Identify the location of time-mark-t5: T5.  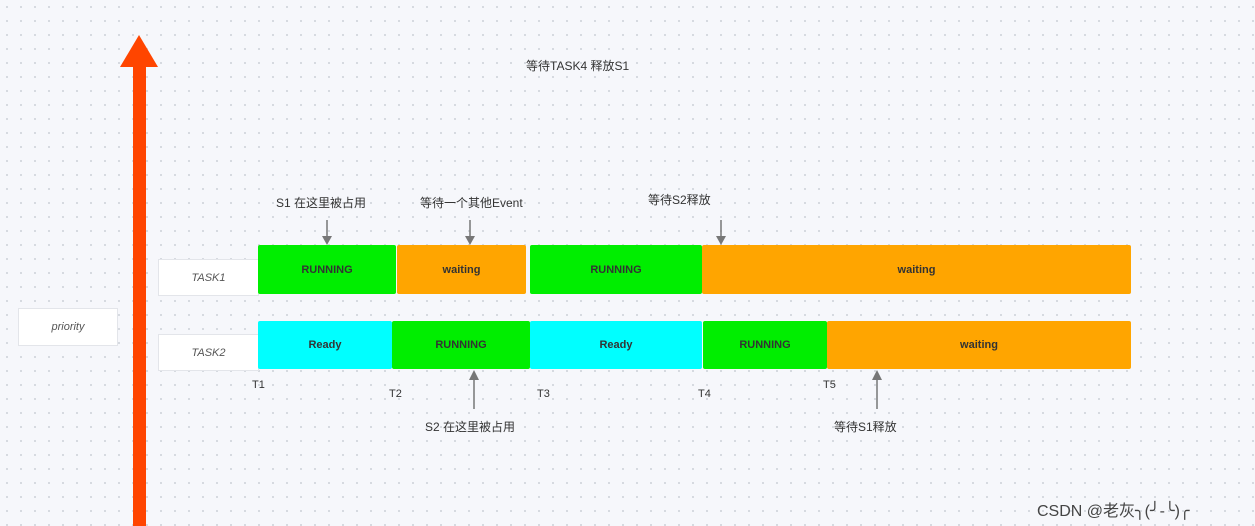
(829, 385).